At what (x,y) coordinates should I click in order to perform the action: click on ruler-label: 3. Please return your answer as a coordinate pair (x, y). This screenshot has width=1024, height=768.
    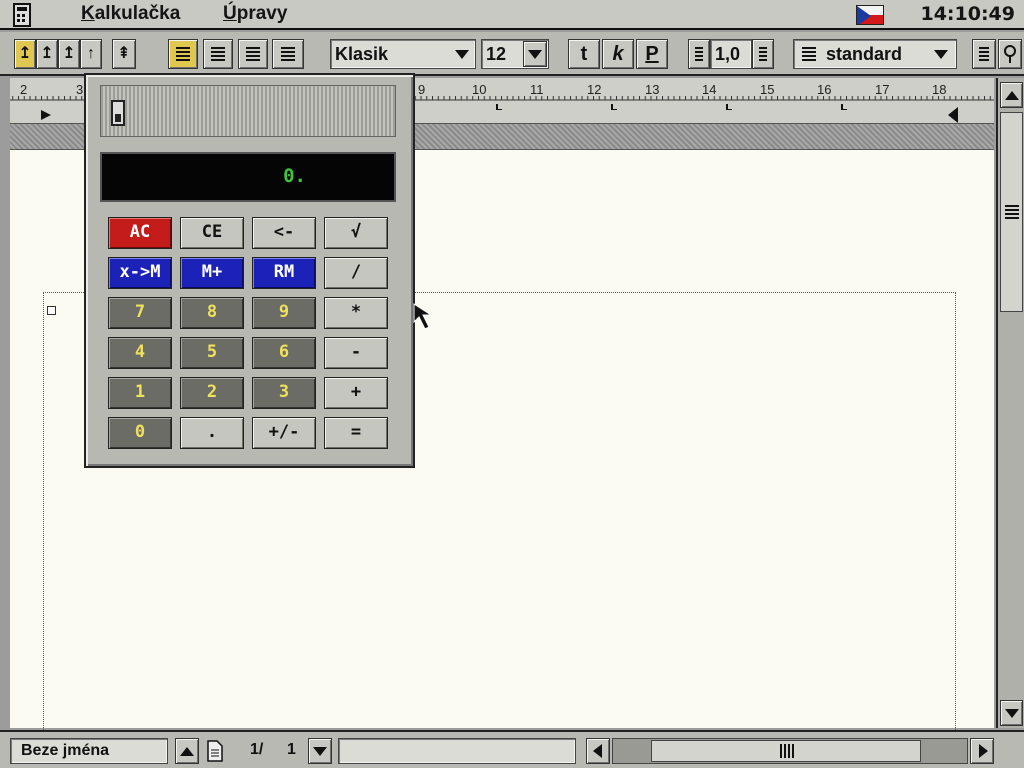
    Looking at the image, I should click on (80, 89).